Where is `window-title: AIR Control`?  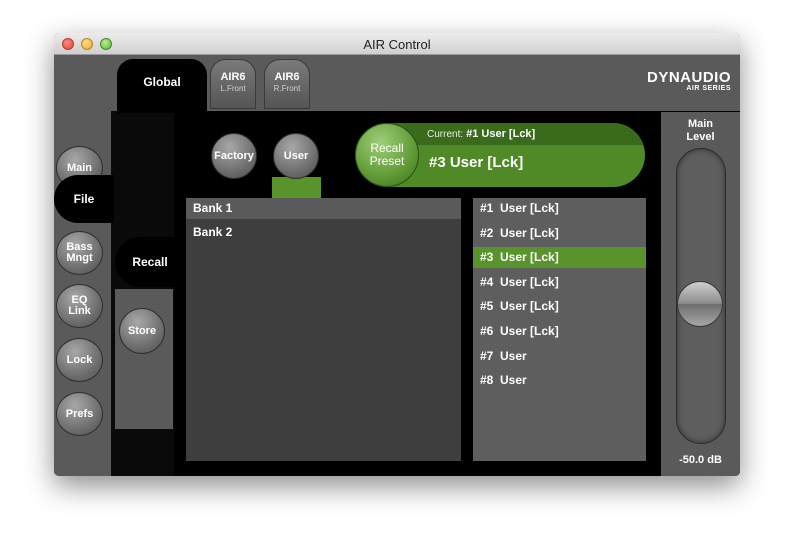 window-title: AIR Control is located at coordinates (397, 44).